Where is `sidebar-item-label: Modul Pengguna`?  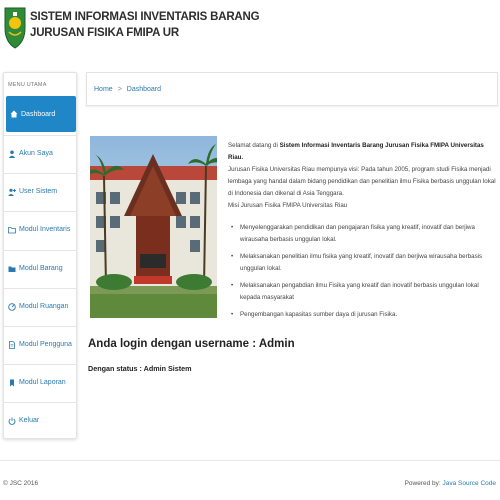
sidebar-item-label: Modul Pengguna is located at coordinates (45, 344).